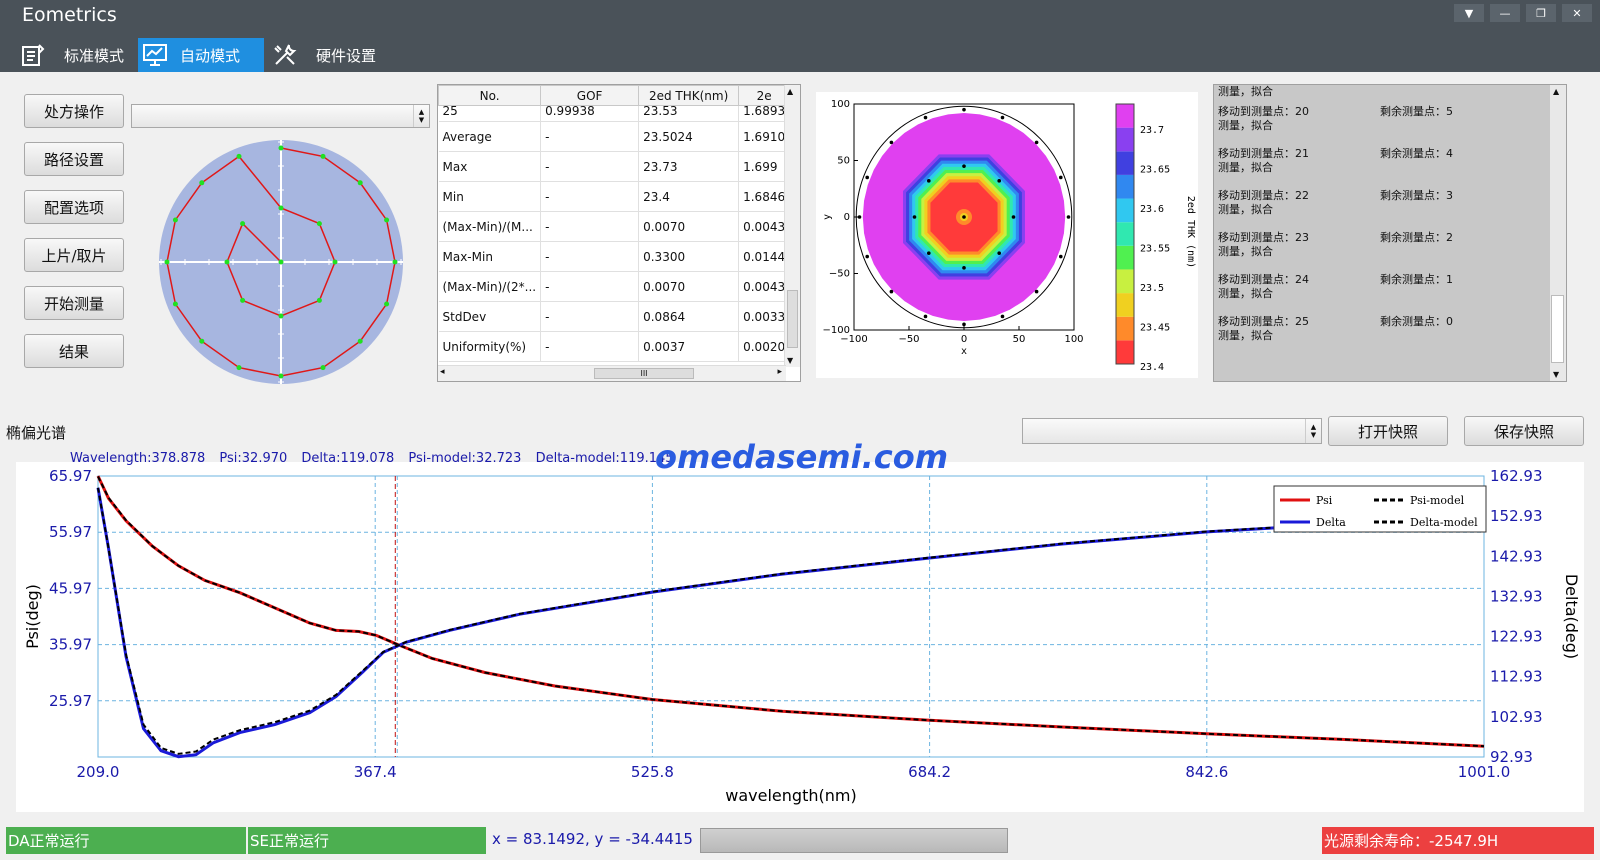 This screenshot has width=1600, height=860. I want to click on x-tick-label: 0, so click(964, 339).